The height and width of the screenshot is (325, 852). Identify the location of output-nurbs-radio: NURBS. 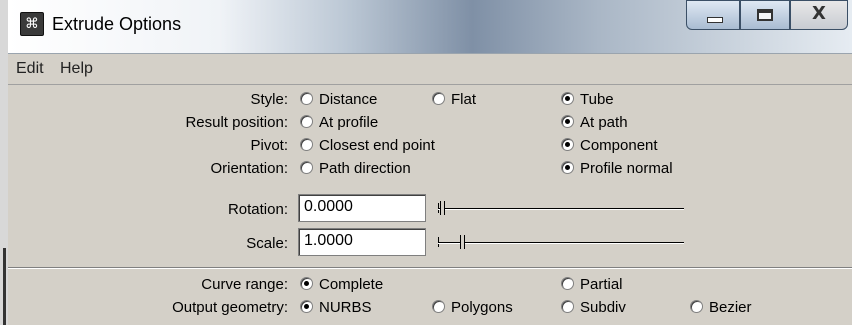
(336, 308).